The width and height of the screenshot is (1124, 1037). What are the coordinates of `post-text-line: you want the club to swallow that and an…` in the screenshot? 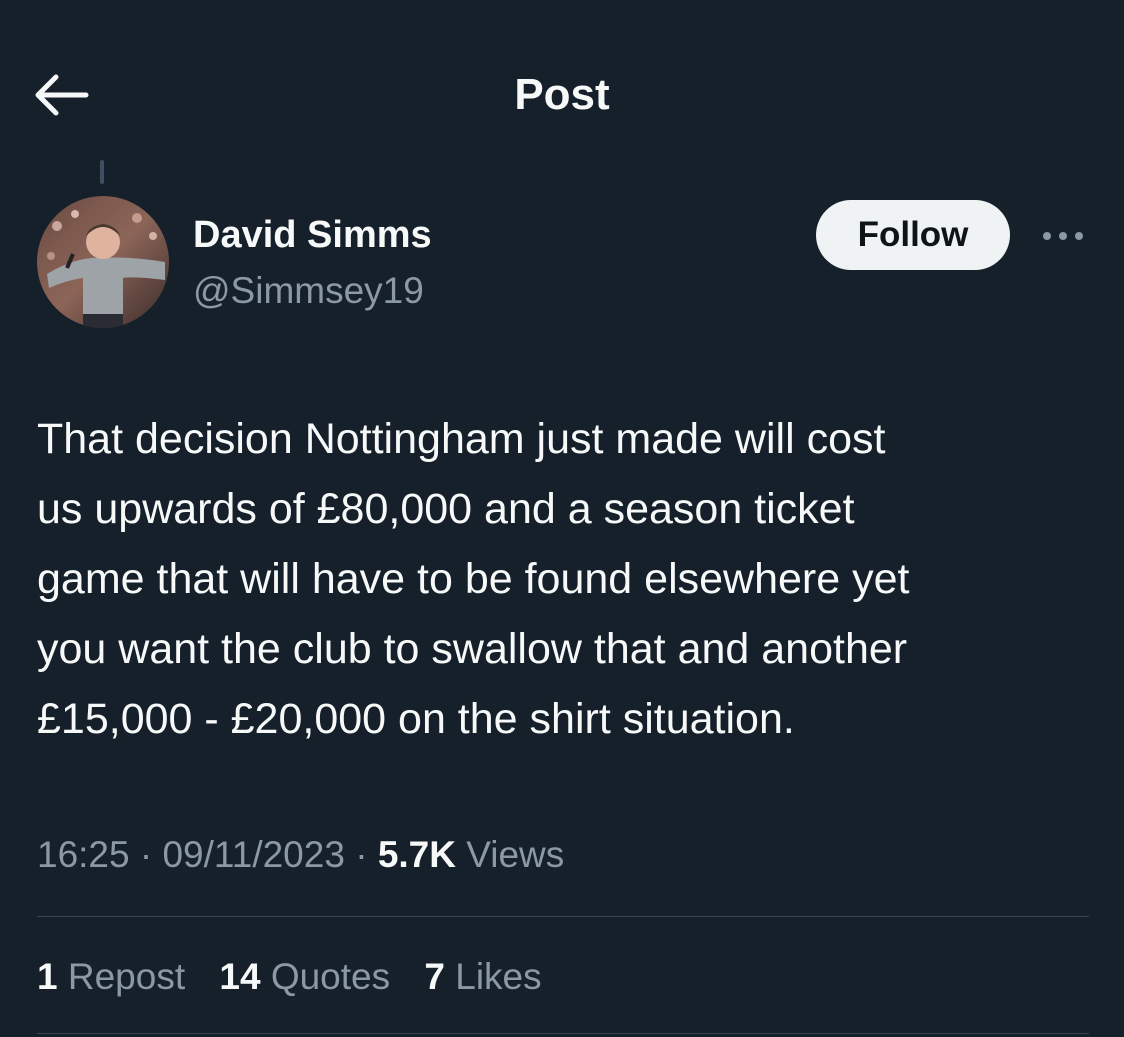 It's located at (472, 649).